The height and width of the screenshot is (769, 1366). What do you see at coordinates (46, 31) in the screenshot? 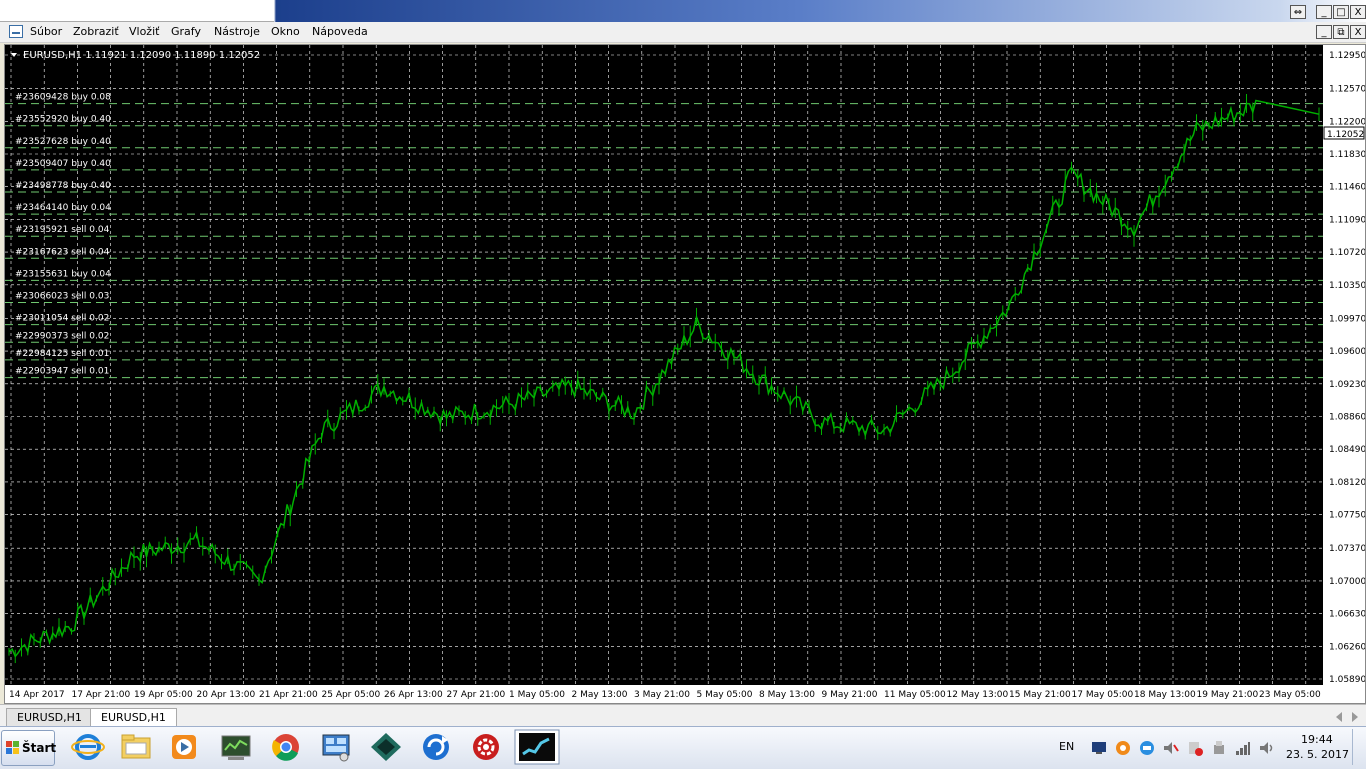
I see `menu-file: Súbor` at bounding box center [46, 31].